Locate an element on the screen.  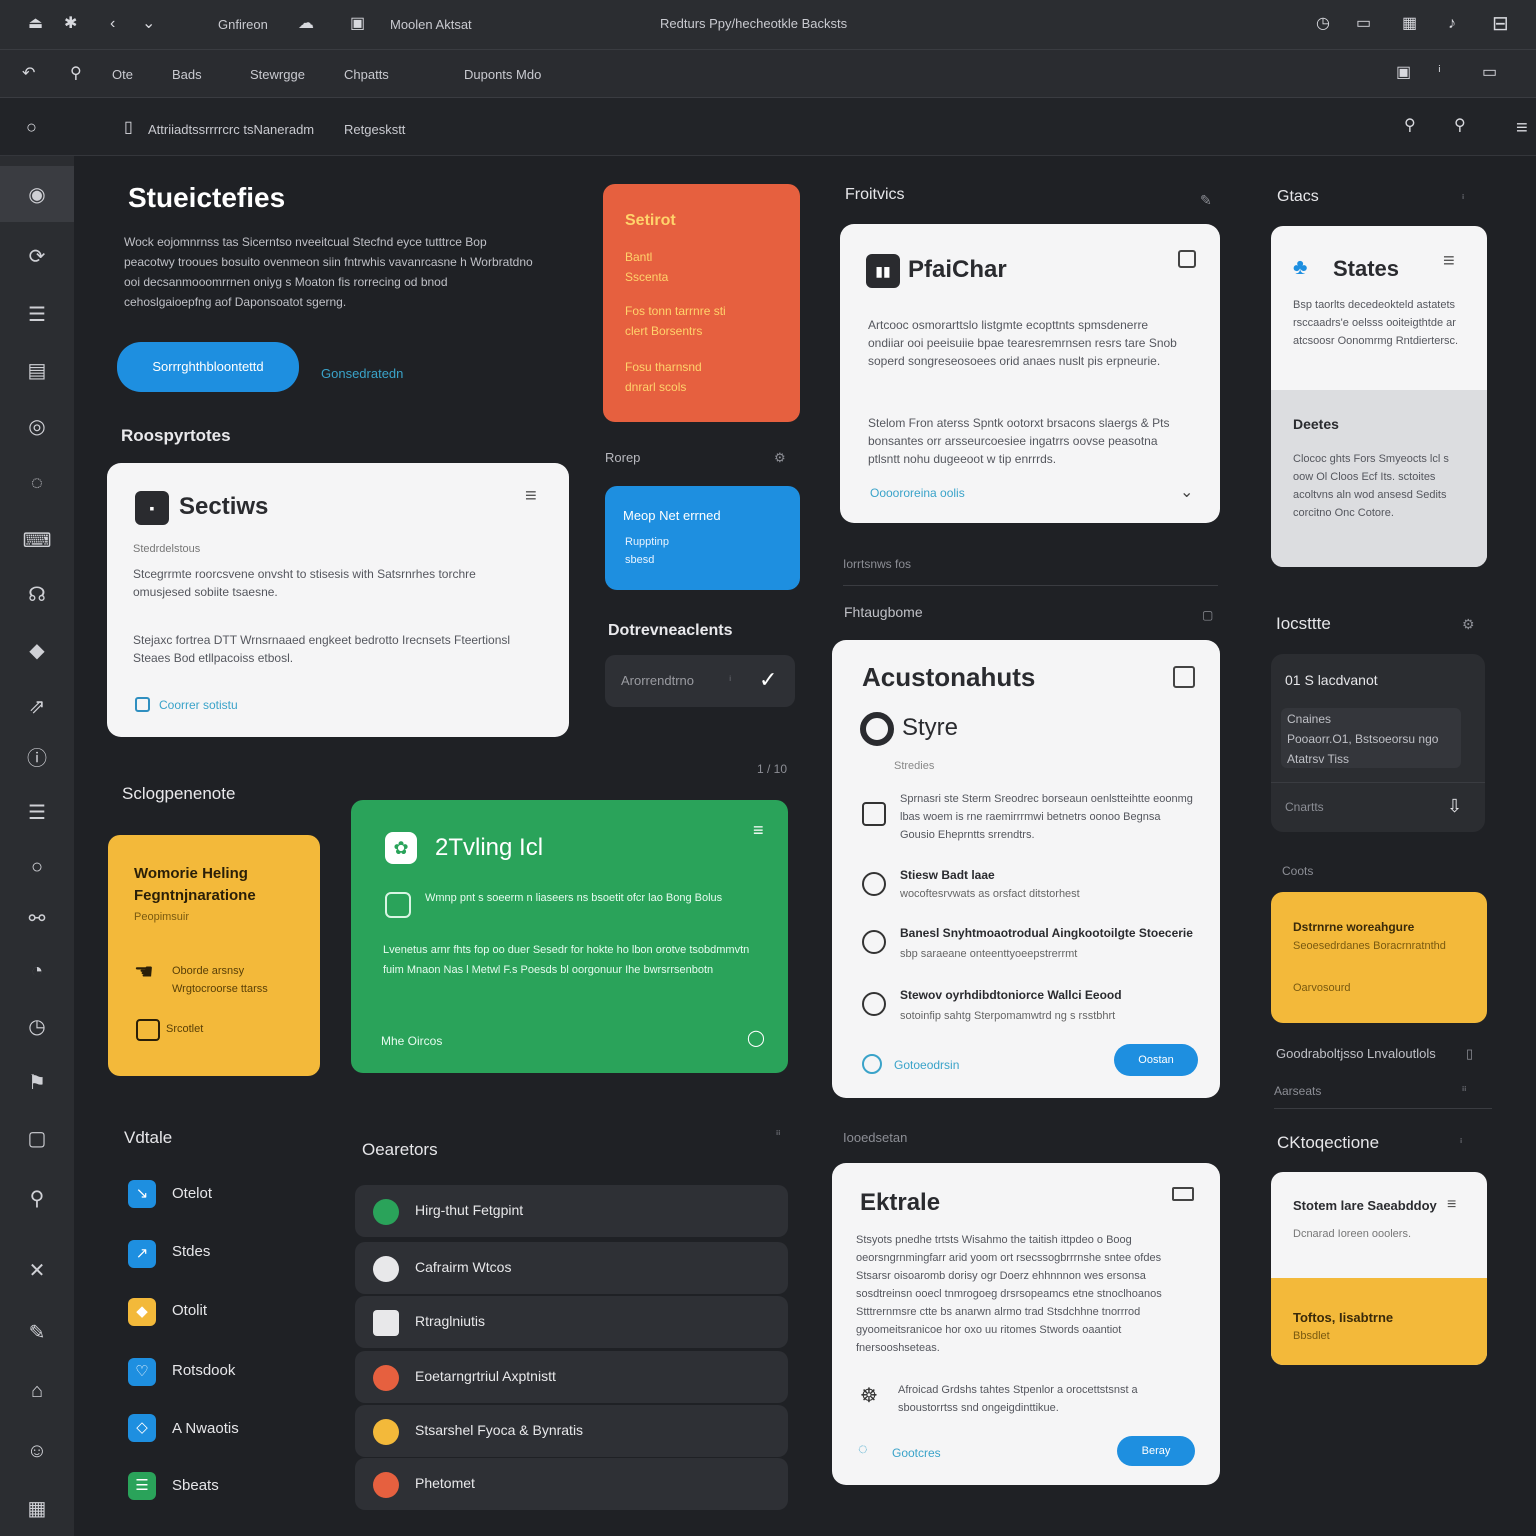
refresh-icon: ⟳ is located at coordinates (37, 257).